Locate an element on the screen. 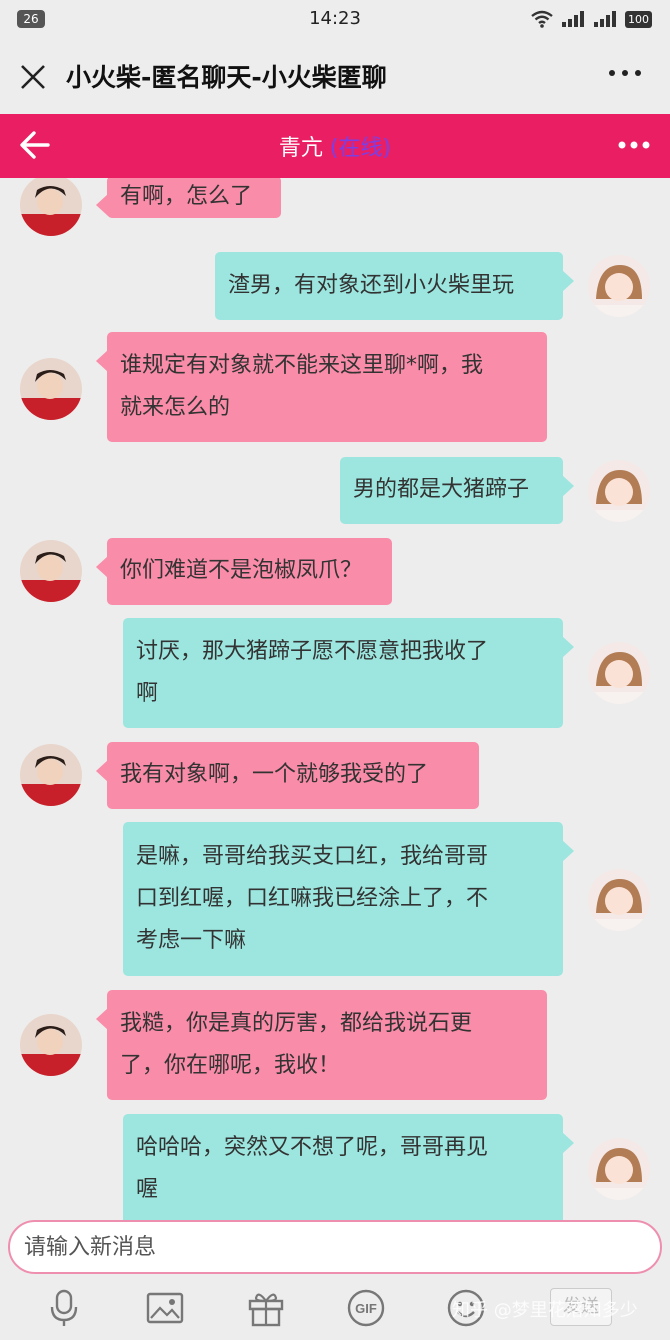 Image resolution: width=670 pixels, height=1340 pixels. message-line: 渣男，有对象还到小火柴里玩 is located at coordinates (371, 285).